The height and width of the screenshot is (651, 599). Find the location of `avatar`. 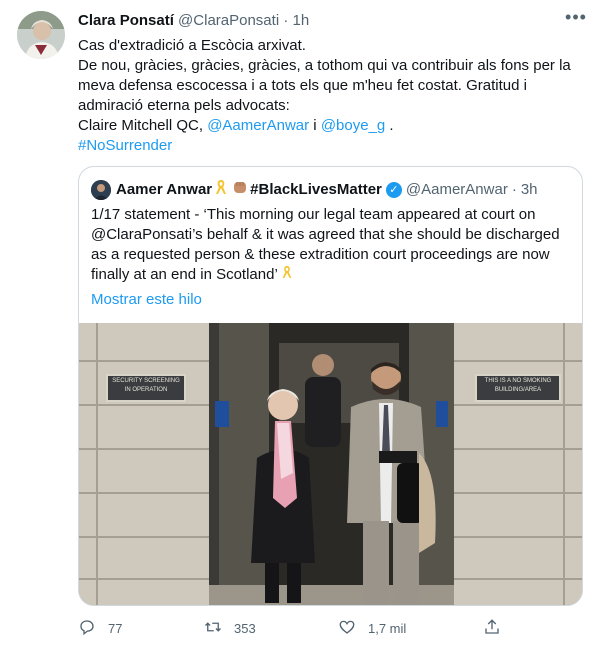

avatar is located at coordinates (41, 35).